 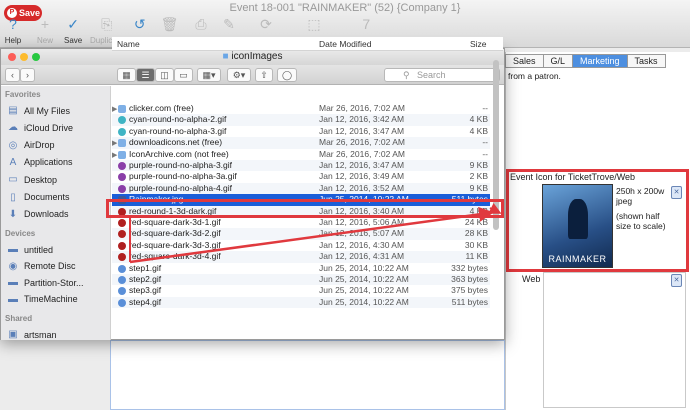 What do you see at coordinates (442, 75) in the screenshot?
I see `search-input: ⚲ Search` at bounding box center [442, 75].